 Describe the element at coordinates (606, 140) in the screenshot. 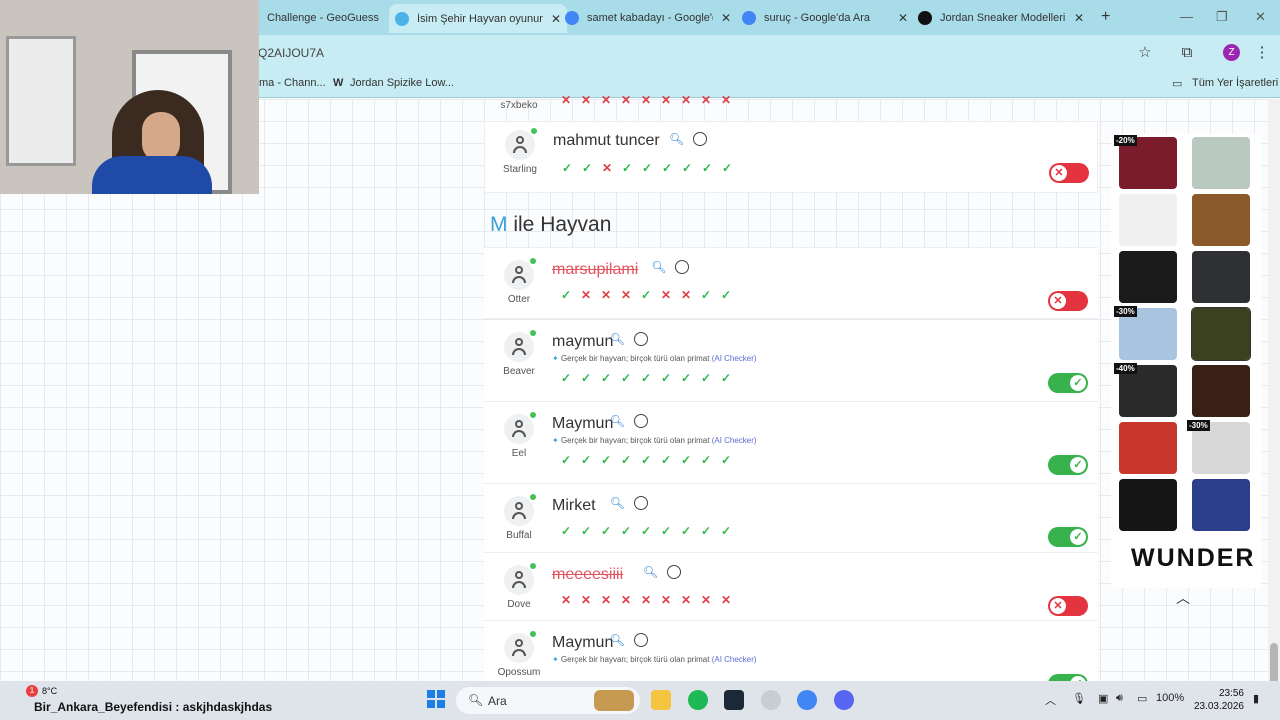

I see `answer-word: mahmut tuncer` at that location.